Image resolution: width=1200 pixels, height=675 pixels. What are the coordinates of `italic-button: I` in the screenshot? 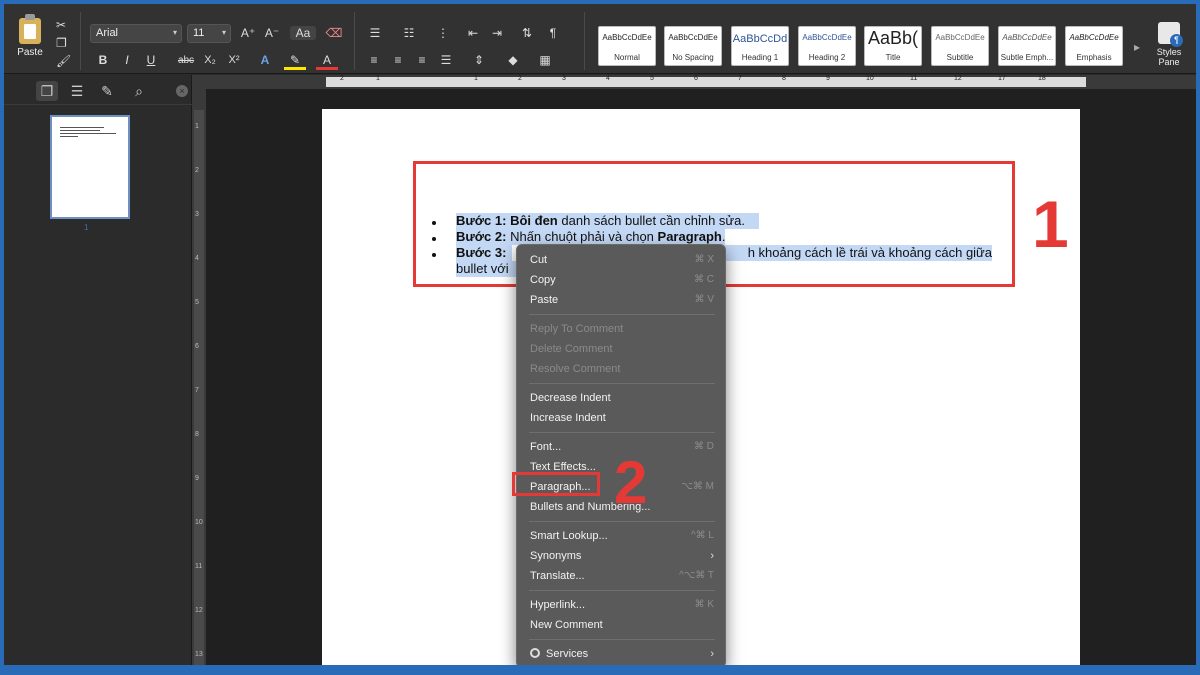 It's located at (127, 60).